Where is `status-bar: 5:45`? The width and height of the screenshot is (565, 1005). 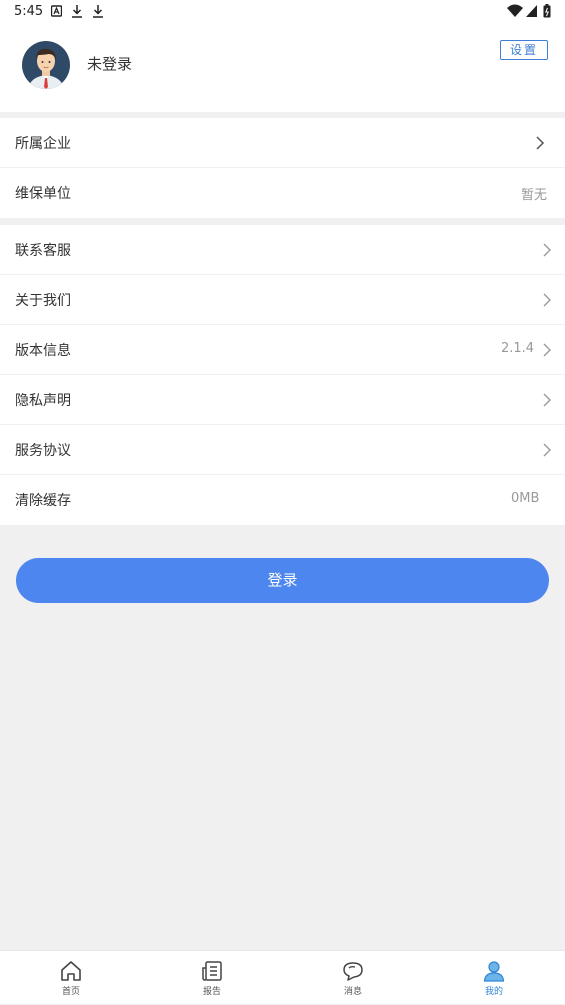
status-bar: 5:45 is located at coordinates (282, 12).